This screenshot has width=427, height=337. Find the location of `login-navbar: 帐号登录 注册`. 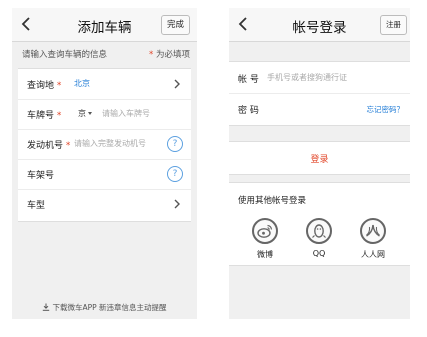

login-navbar: 帐号登录 注册 is located at coordinates (319, 25).